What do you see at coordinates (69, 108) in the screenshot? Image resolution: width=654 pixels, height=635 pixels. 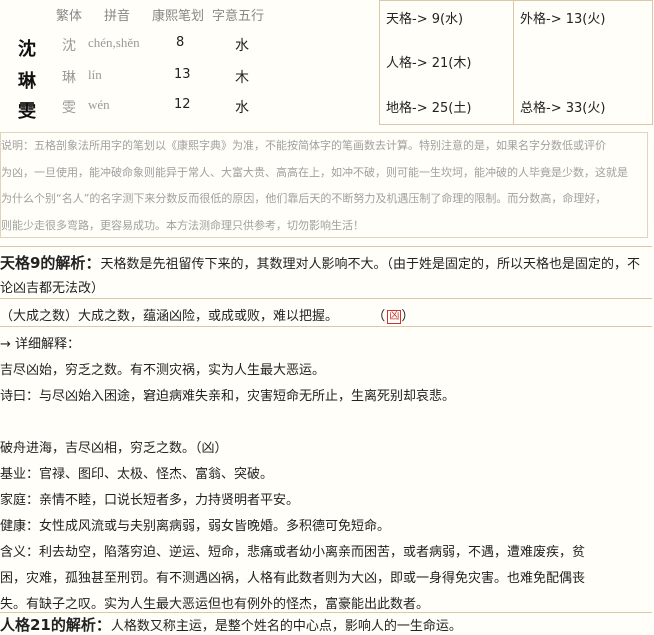 I see `char-traditional: 雯` at bounding box center [69, 108].